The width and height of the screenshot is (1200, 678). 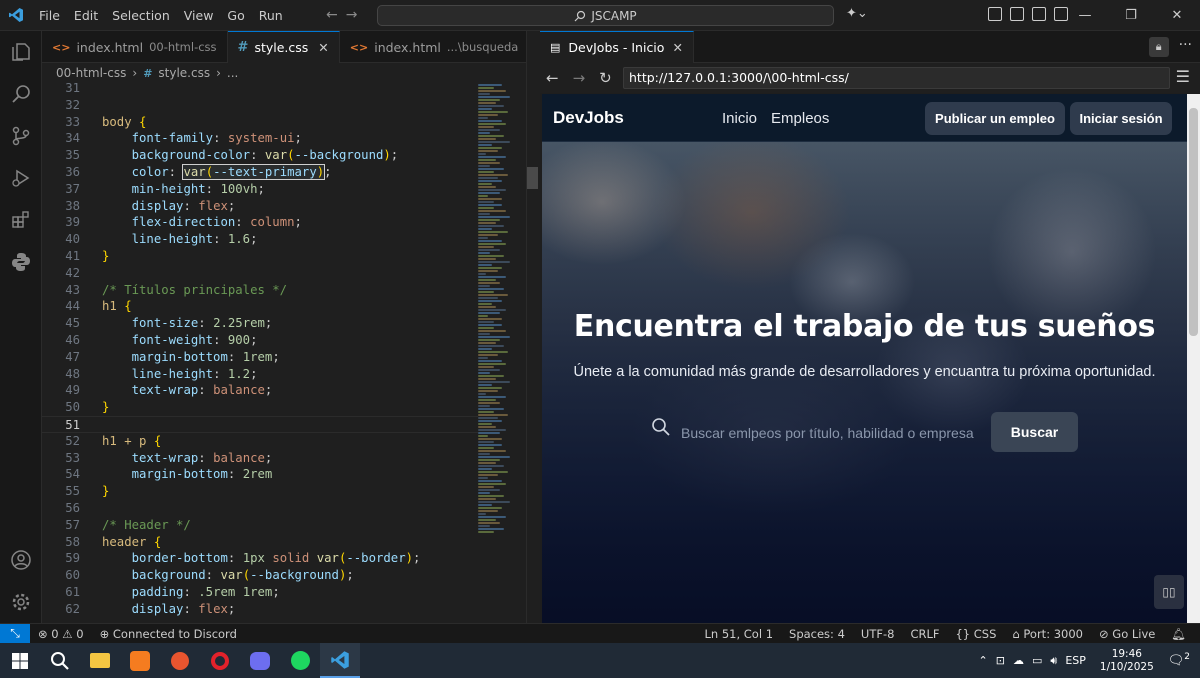 I want to click on input-language: ESP, so click(x=1075, y=660).